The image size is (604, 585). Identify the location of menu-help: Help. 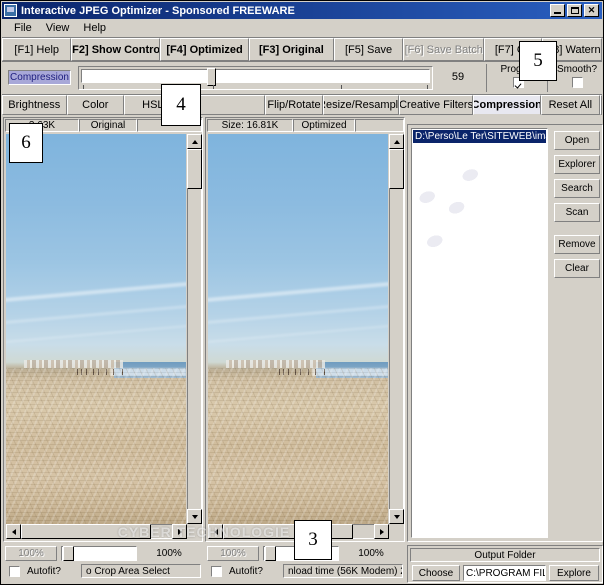
(94, 28).